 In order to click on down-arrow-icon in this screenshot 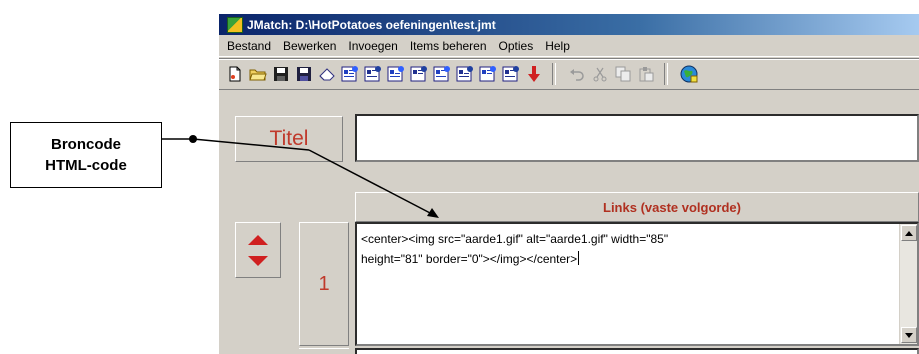, I will do `click(534, 74)`.